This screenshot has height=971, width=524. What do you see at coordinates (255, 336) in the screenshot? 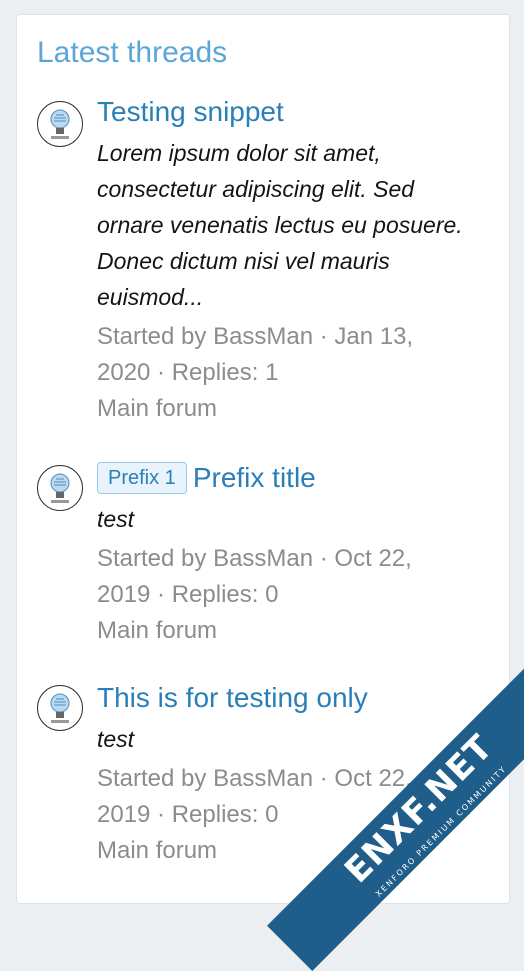
I see `thread-meta-line1: Started by BassMan · Jan 13,` at bounding box center [255, 336].